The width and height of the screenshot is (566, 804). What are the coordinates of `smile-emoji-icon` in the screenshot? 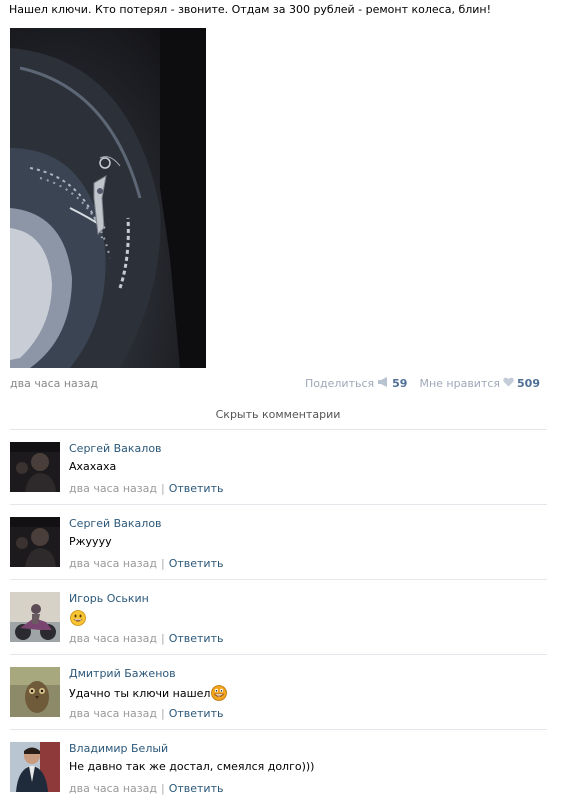 It's located at (78, 618).